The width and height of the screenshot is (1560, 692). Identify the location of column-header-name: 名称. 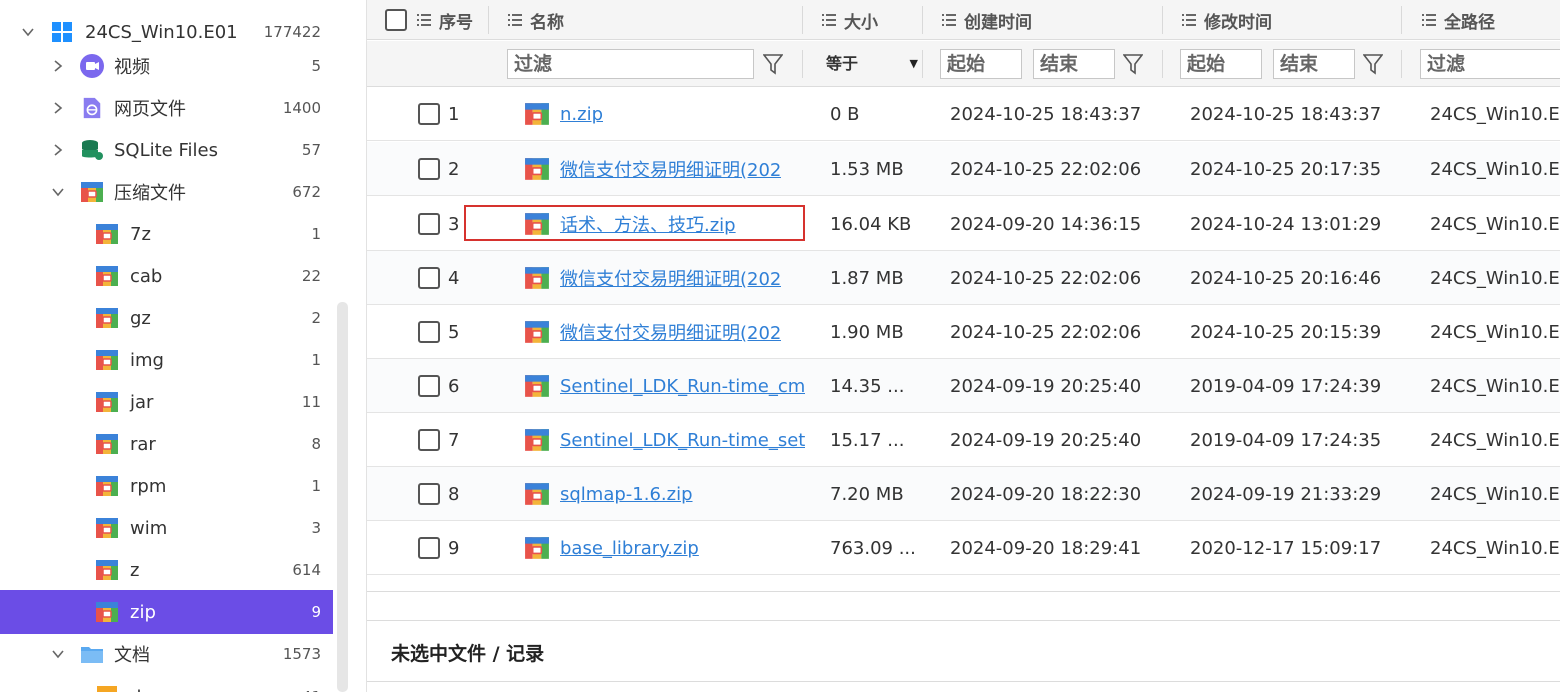
(536, 20).